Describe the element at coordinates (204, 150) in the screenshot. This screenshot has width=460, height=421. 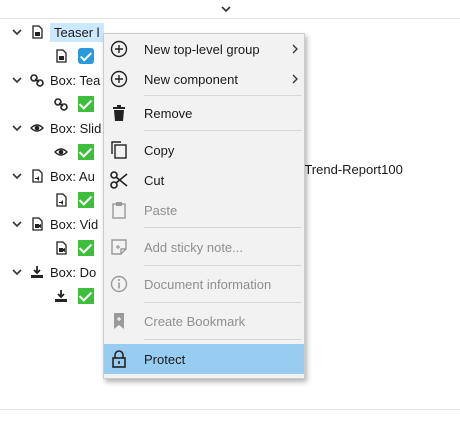
I see `menu-item-copy: Copy` at that location.